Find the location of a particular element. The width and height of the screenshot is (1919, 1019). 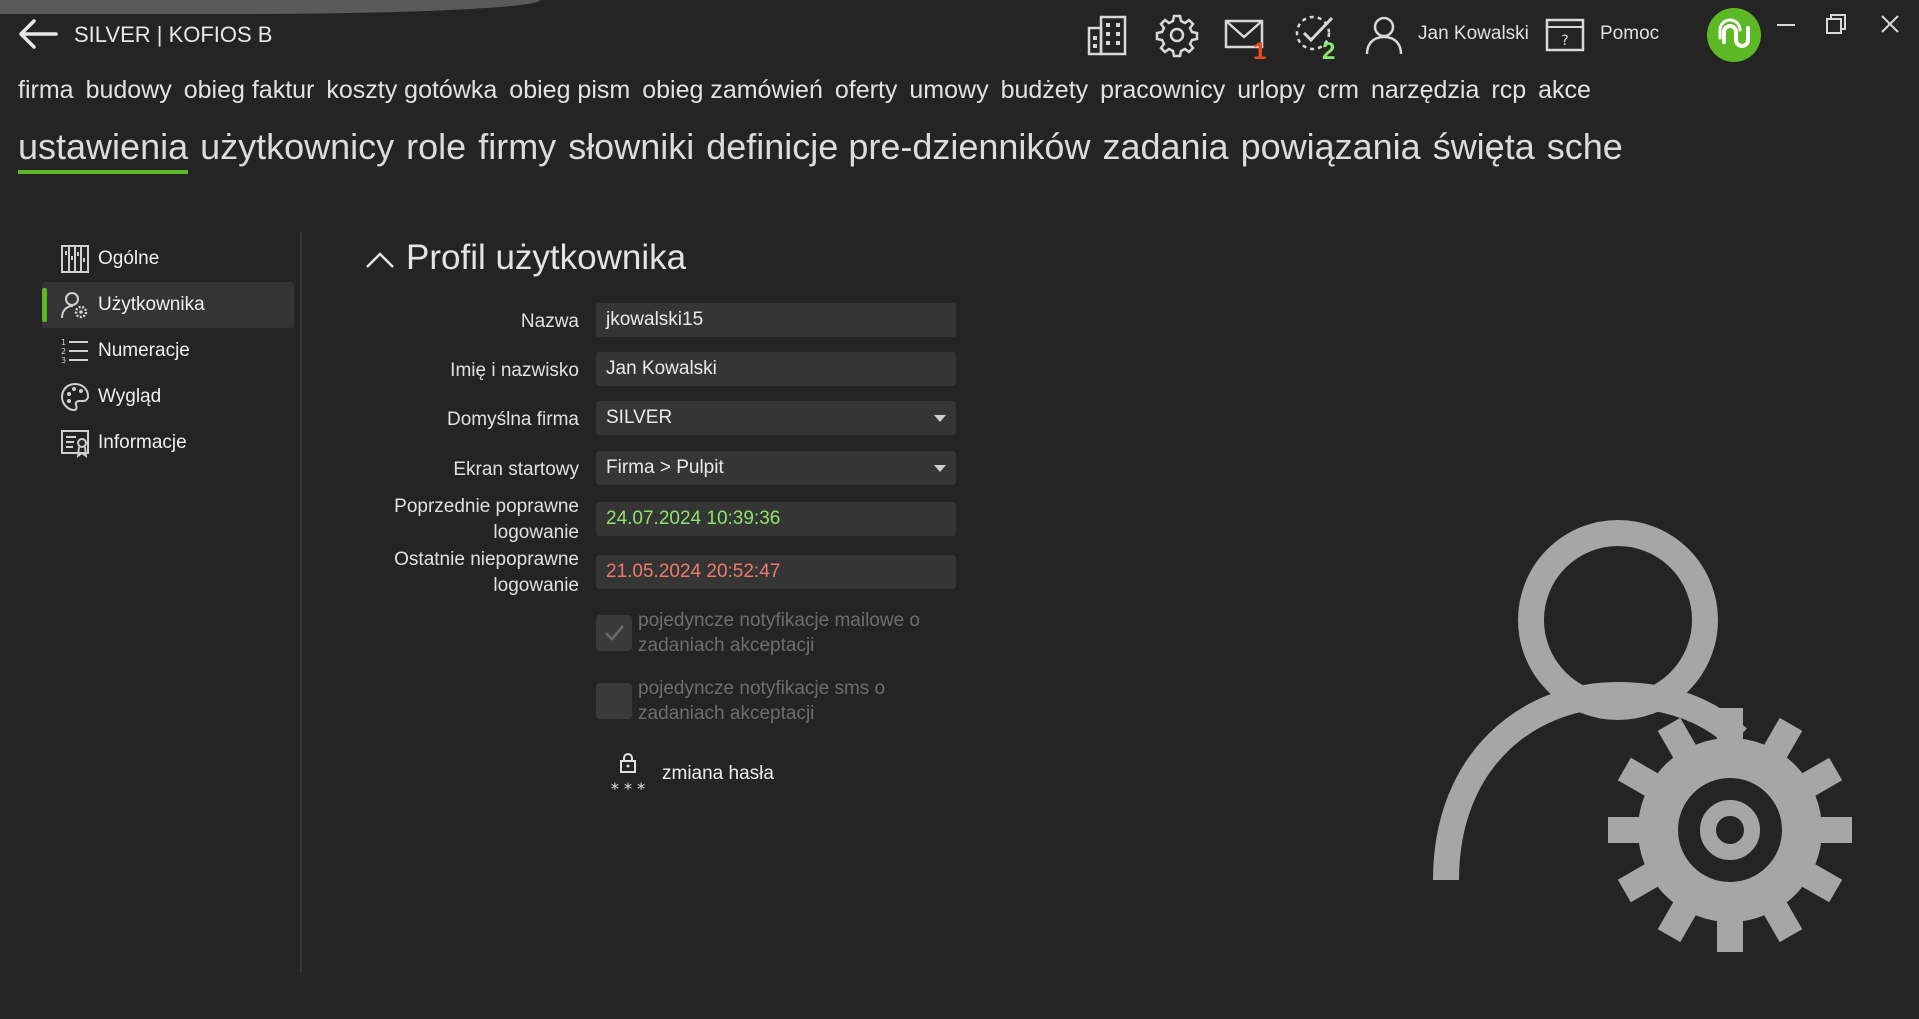

svg-text: 2 is located at coordinates (63, 351).